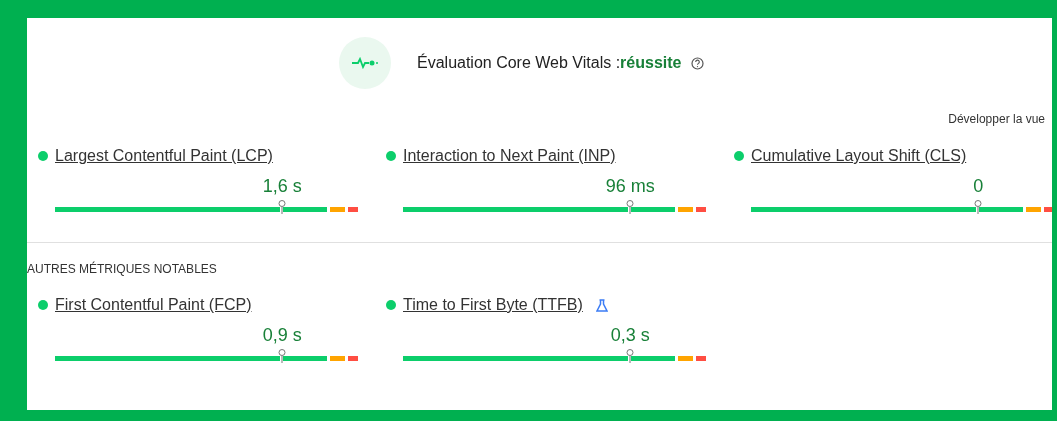 The image size is (1057, 421). I want to click on metric-value: 0,3 s, so click(630, 335).